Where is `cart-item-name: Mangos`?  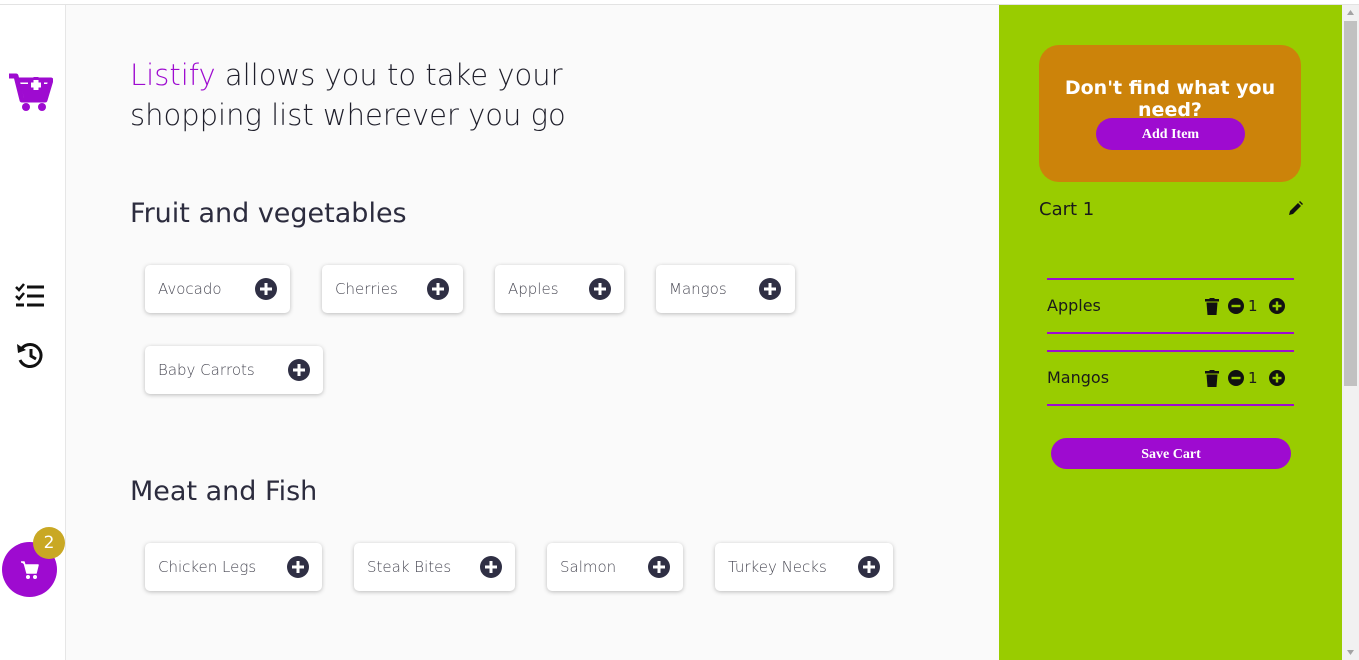 cart-item-name: Mangos is located at coordinates (1078, 377).